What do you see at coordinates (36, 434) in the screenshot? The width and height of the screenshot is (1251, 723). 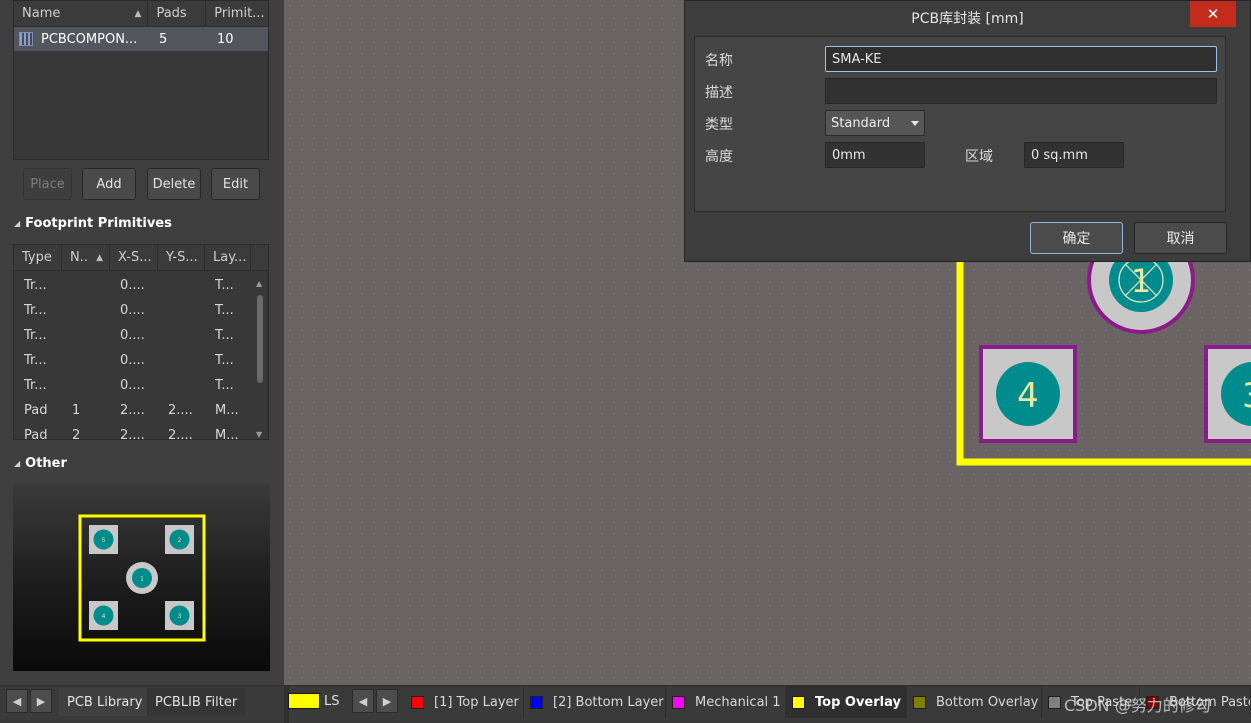 I see `primitive-cell: Pad` at bounding box center [36, 434].